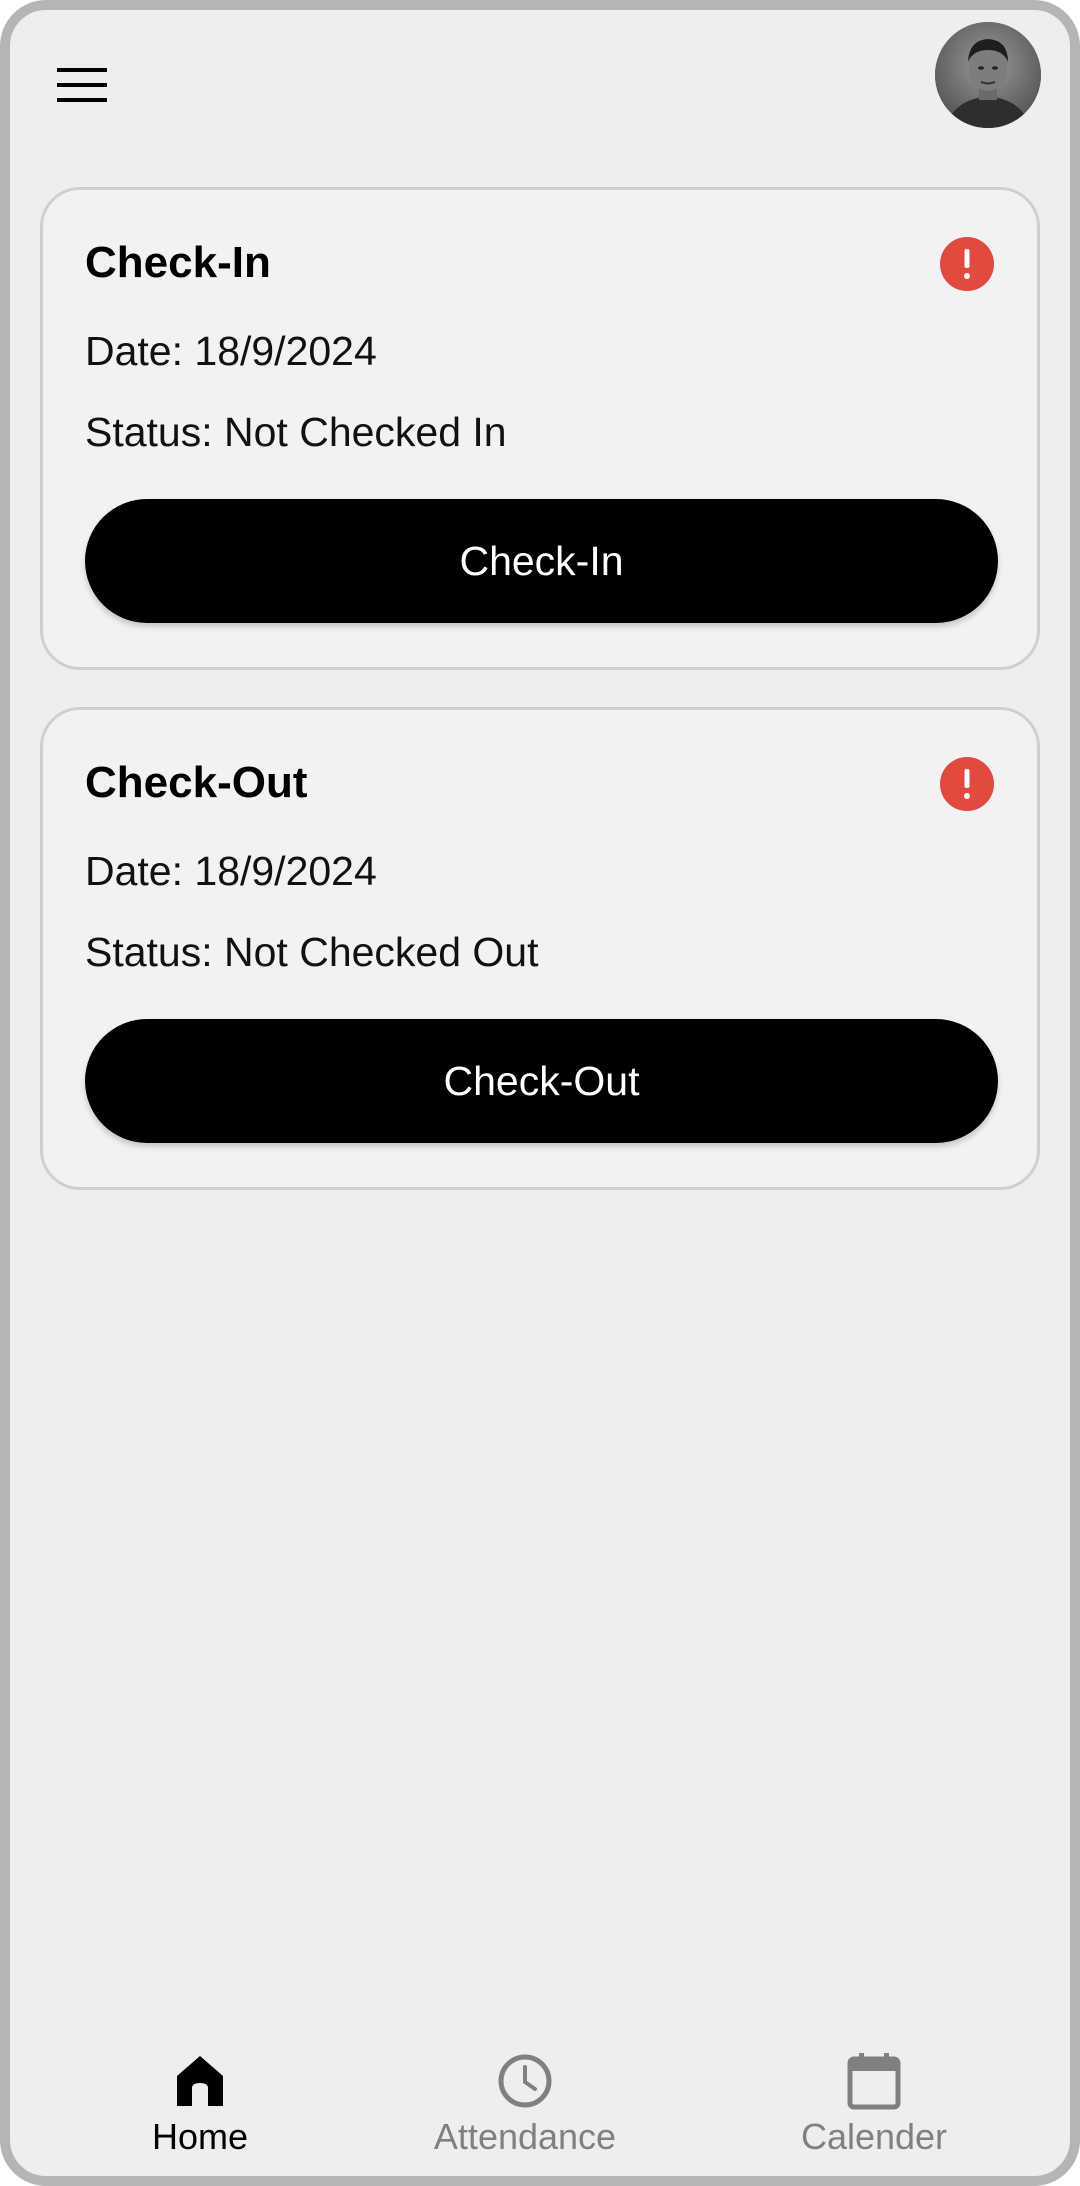  Describe the element at coordinates (296, 432) in the screenshot. I see `card-status: Status: Not Checked In` at that location.